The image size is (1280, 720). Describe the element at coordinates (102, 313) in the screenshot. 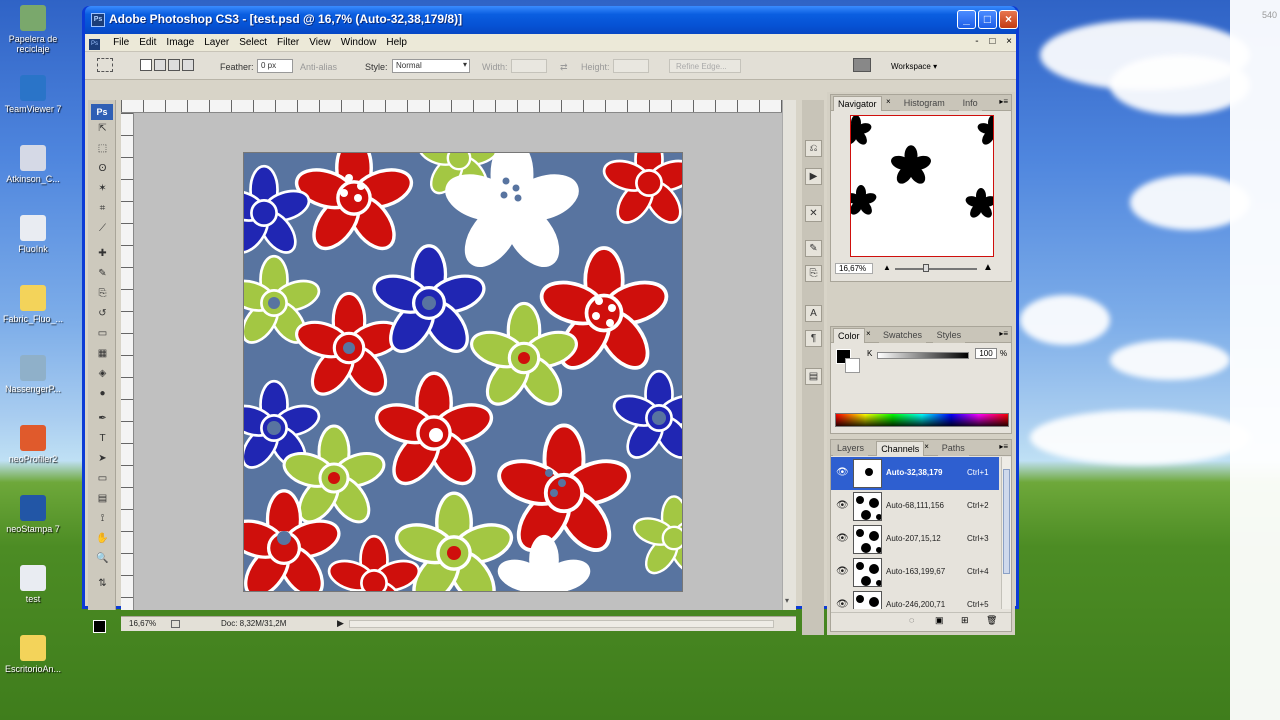

I see `history-brush-icon: ↺` at that location.